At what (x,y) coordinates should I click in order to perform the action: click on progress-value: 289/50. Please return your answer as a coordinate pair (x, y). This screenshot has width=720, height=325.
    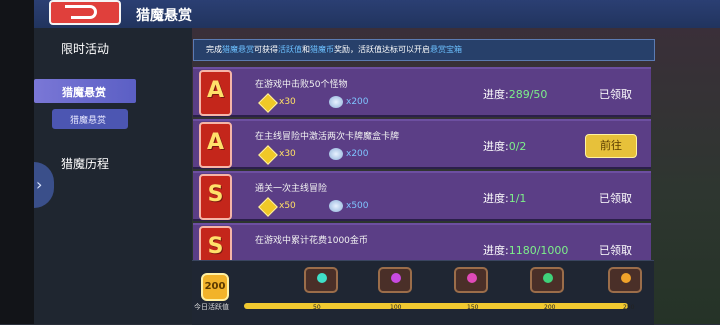
    Looking at the image, I should click on (528, 94).